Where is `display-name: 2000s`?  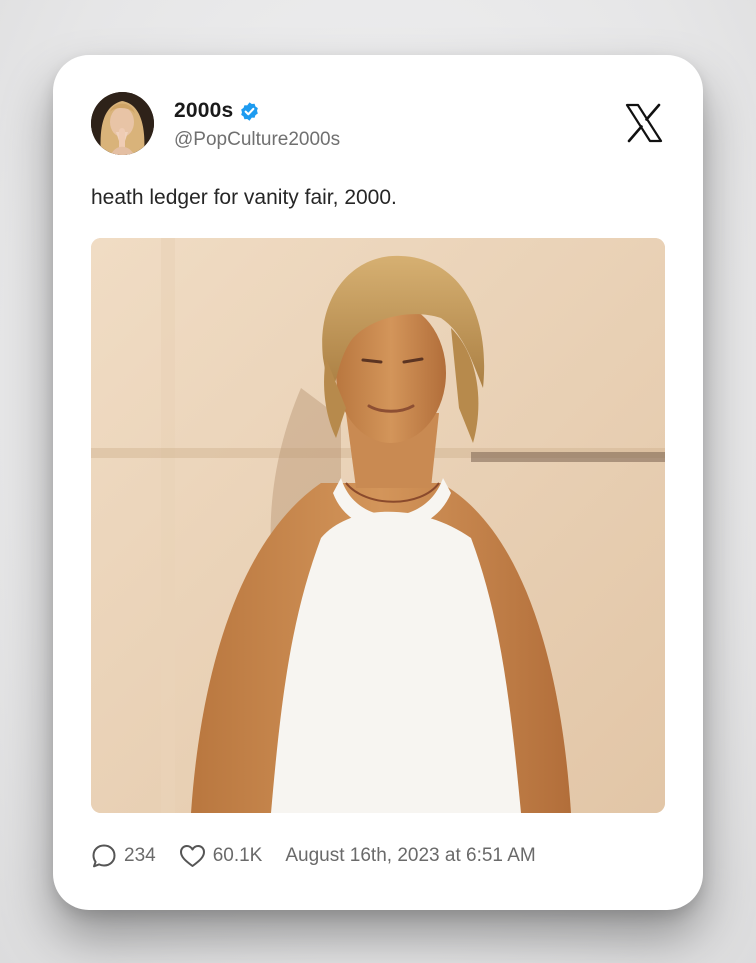 display-name: 2000s is located at coordinates (203, 111).